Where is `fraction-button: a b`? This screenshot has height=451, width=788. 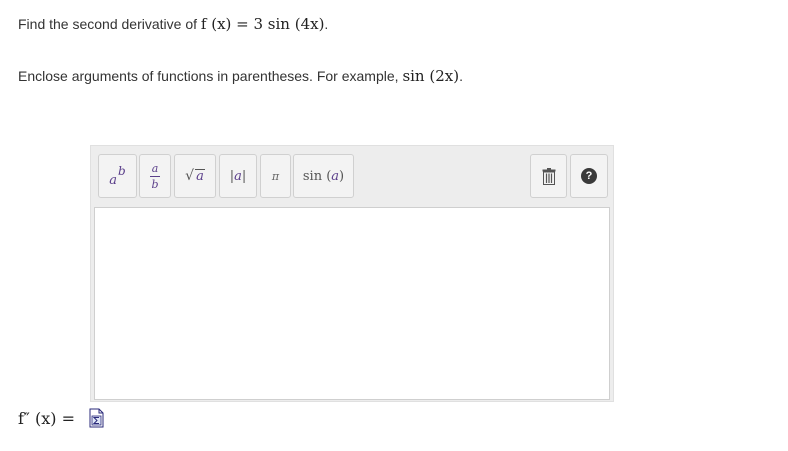
fraction-button: a b is located at coordinates (155, 176).